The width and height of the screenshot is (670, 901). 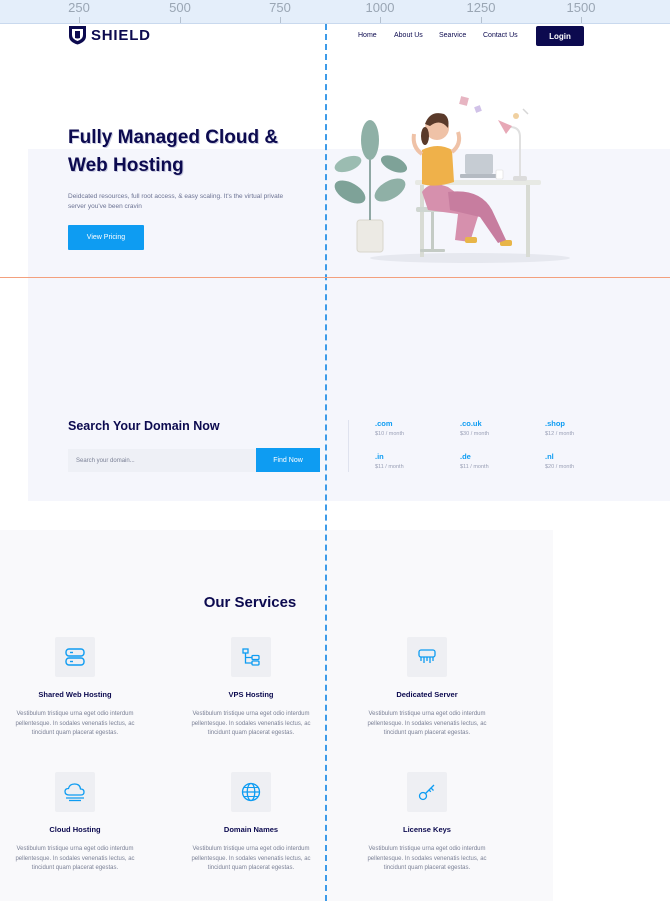 I want to click on domain-search-title: Search Your Domain Now, so click(x=144, y=426).